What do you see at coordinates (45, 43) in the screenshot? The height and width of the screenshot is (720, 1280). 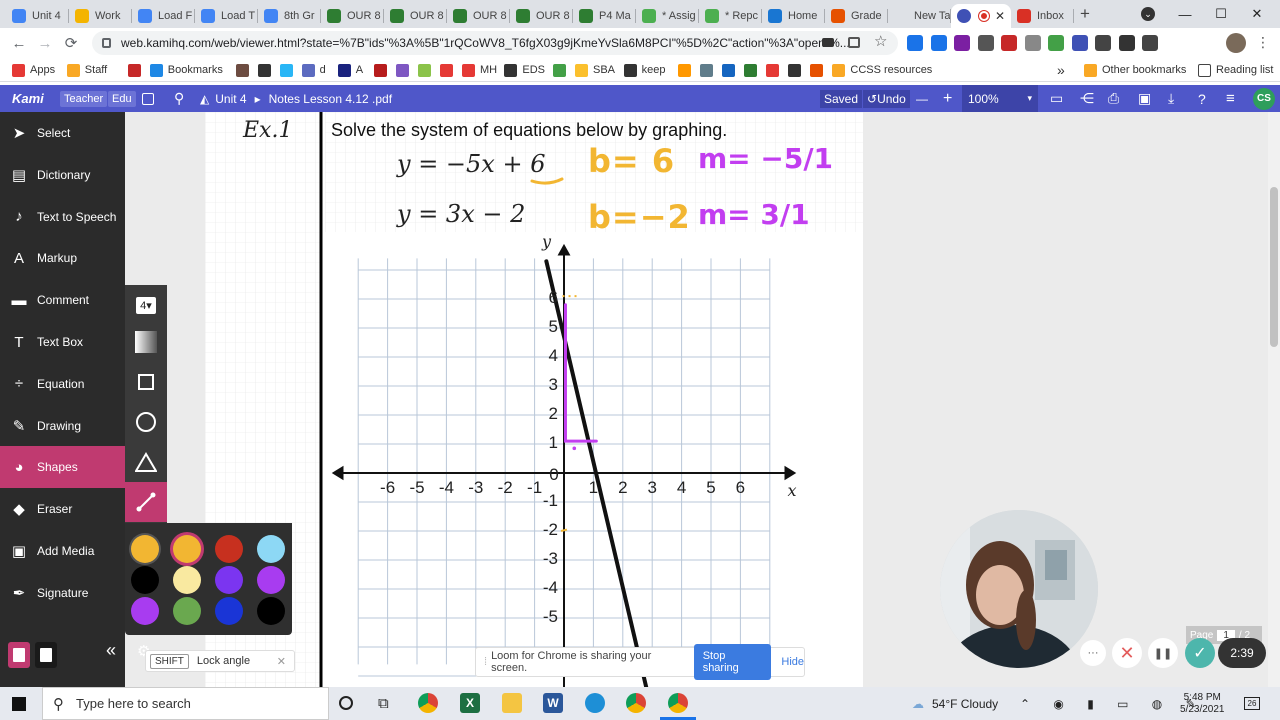 I see `forward-button: →` at bounding box center [45, 43].